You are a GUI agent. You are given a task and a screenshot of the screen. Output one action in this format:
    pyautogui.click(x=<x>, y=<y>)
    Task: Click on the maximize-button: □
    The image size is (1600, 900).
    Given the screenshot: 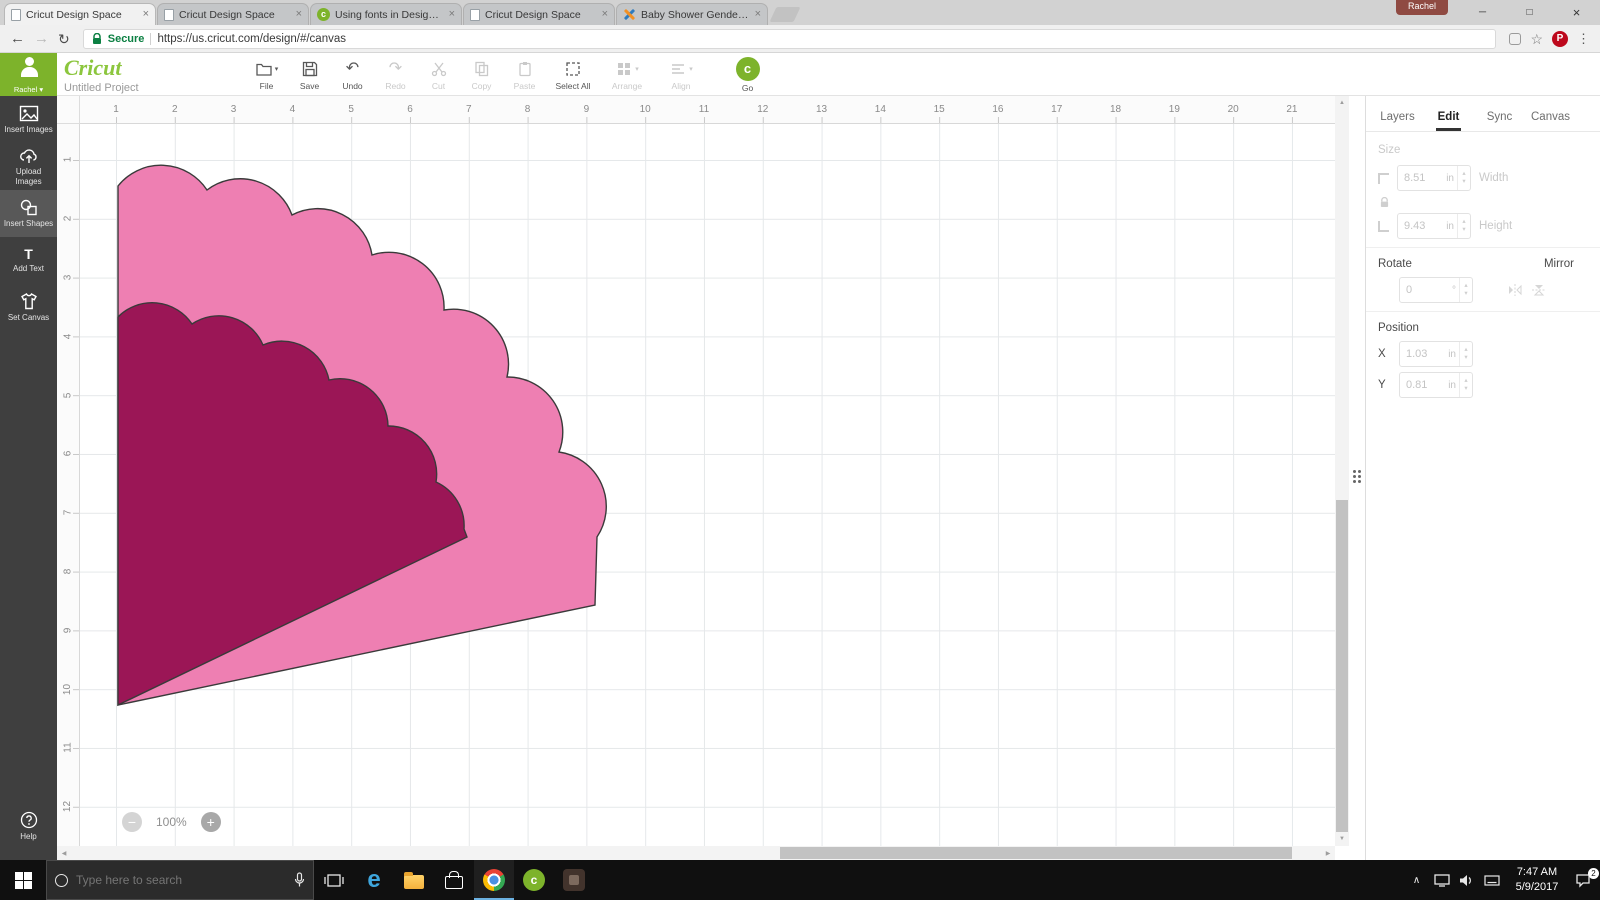 What is the action you would take?
    pyautogui.click(x=1529, y=12)
    